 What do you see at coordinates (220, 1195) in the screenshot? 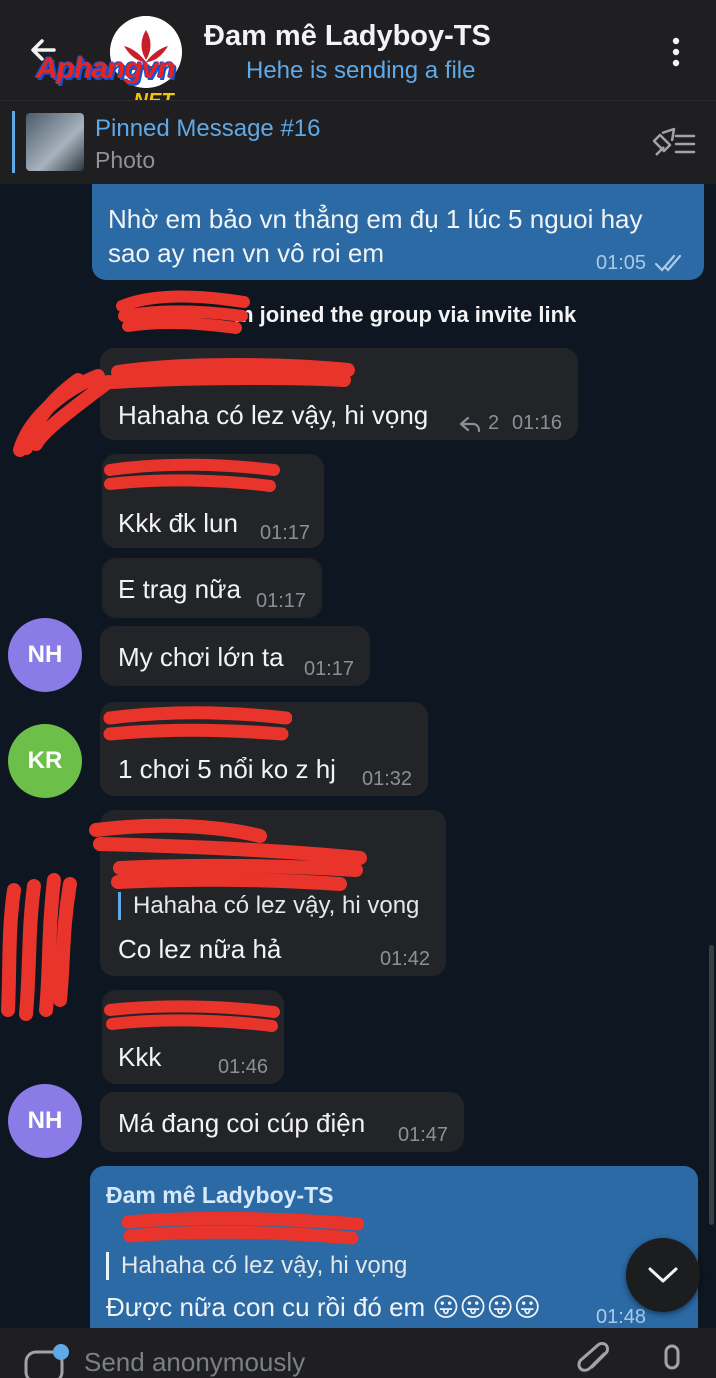
I see `sender-name: Đam mê Ladyboy-TS` at bounding box center [220, 1195].